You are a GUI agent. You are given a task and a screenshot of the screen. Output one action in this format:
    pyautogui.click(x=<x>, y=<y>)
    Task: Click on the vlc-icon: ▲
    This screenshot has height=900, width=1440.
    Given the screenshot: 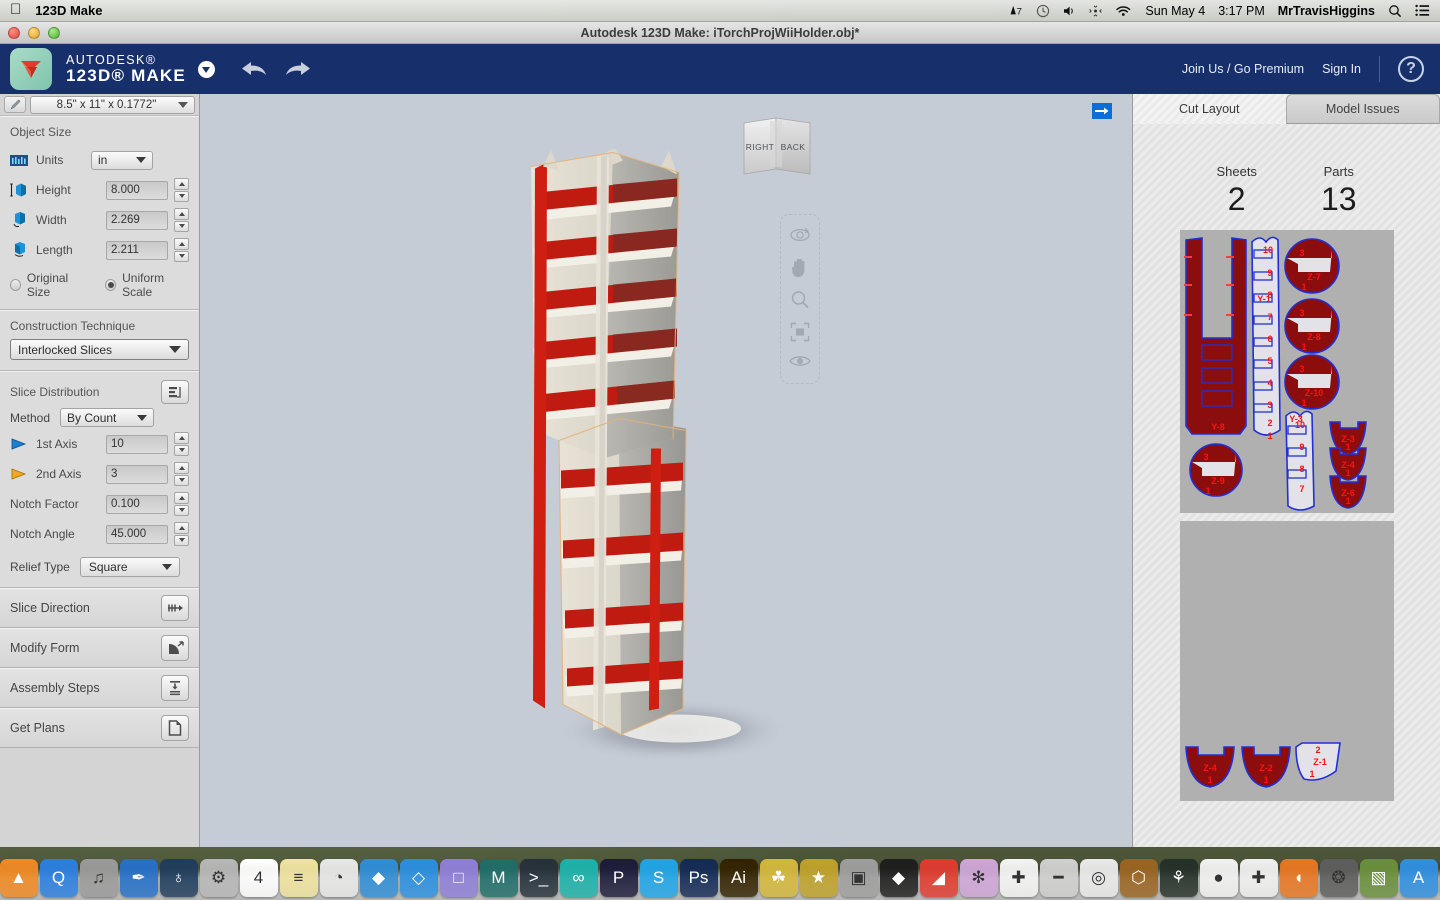 What is the action you would take?
    pyautogui.click(x=19, y=878)
    